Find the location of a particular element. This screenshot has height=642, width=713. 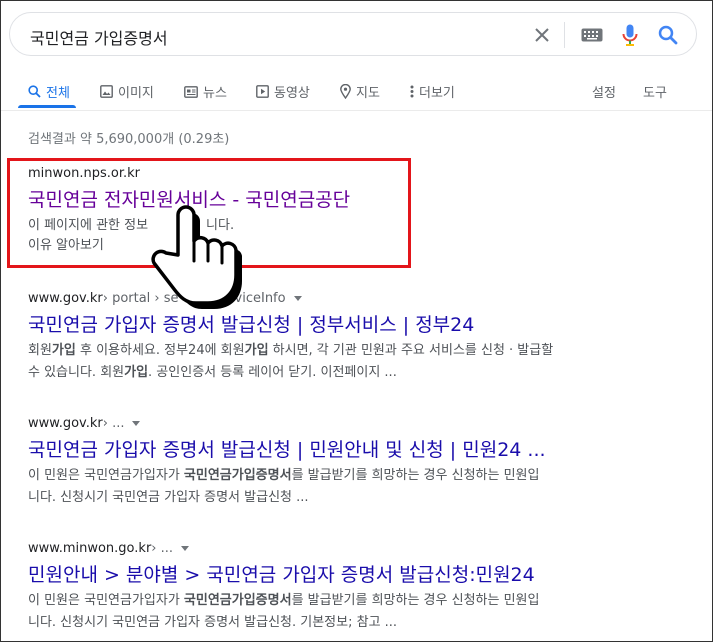

newspaper-icon is located at coordinates (191, 91).